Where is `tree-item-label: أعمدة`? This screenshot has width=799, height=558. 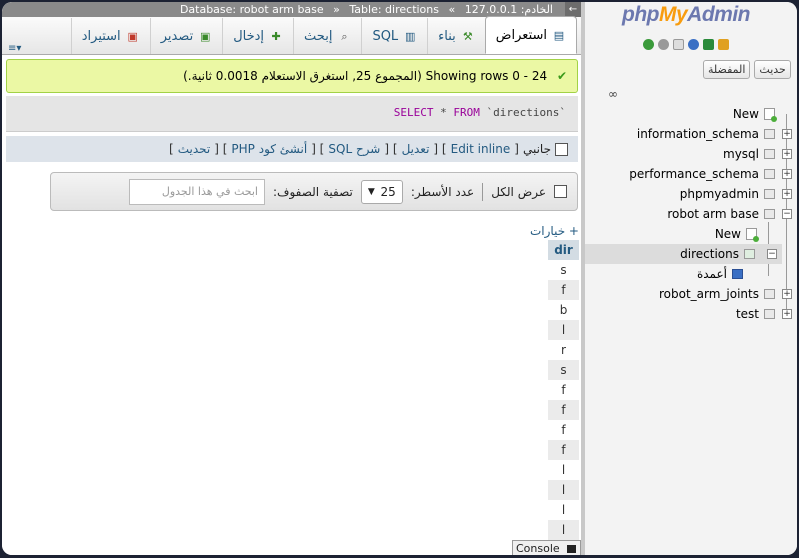 tree-item-label: أعمدة is located at coordinates (711, 274).